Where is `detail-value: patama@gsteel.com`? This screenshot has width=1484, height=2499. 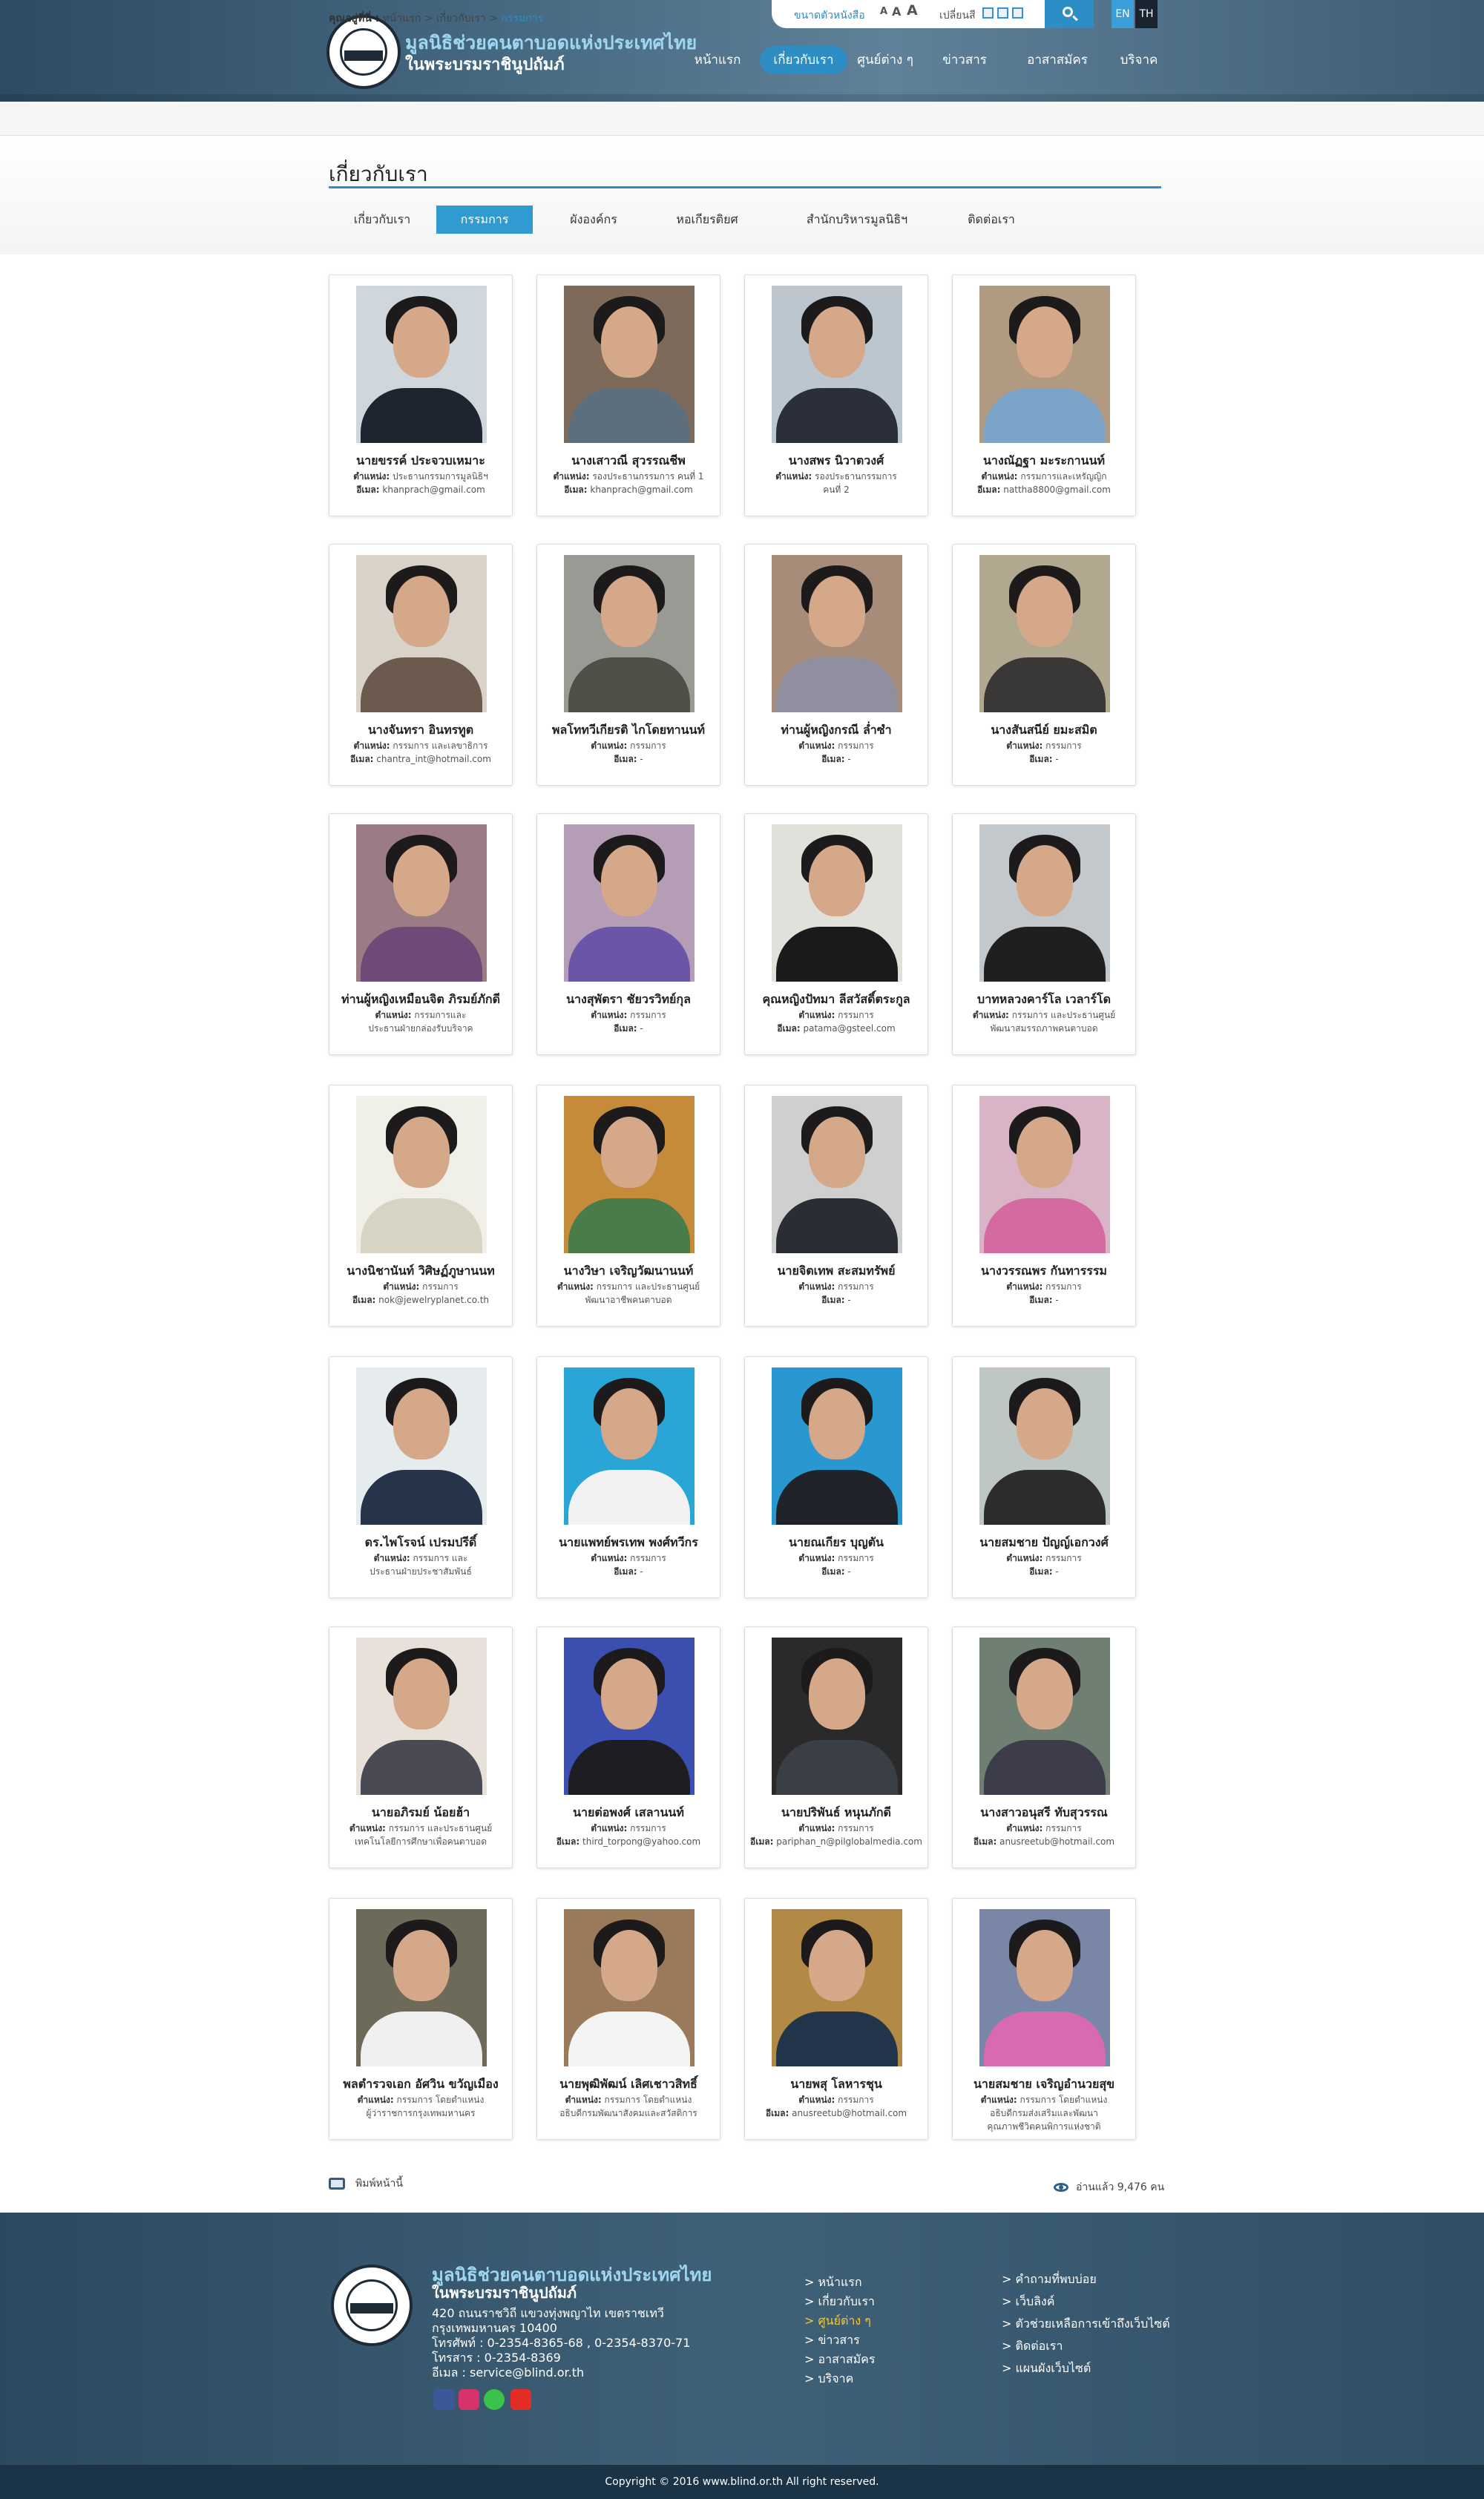 detail-value: patama@gsteel.com is located at coordinates (850, 1028).